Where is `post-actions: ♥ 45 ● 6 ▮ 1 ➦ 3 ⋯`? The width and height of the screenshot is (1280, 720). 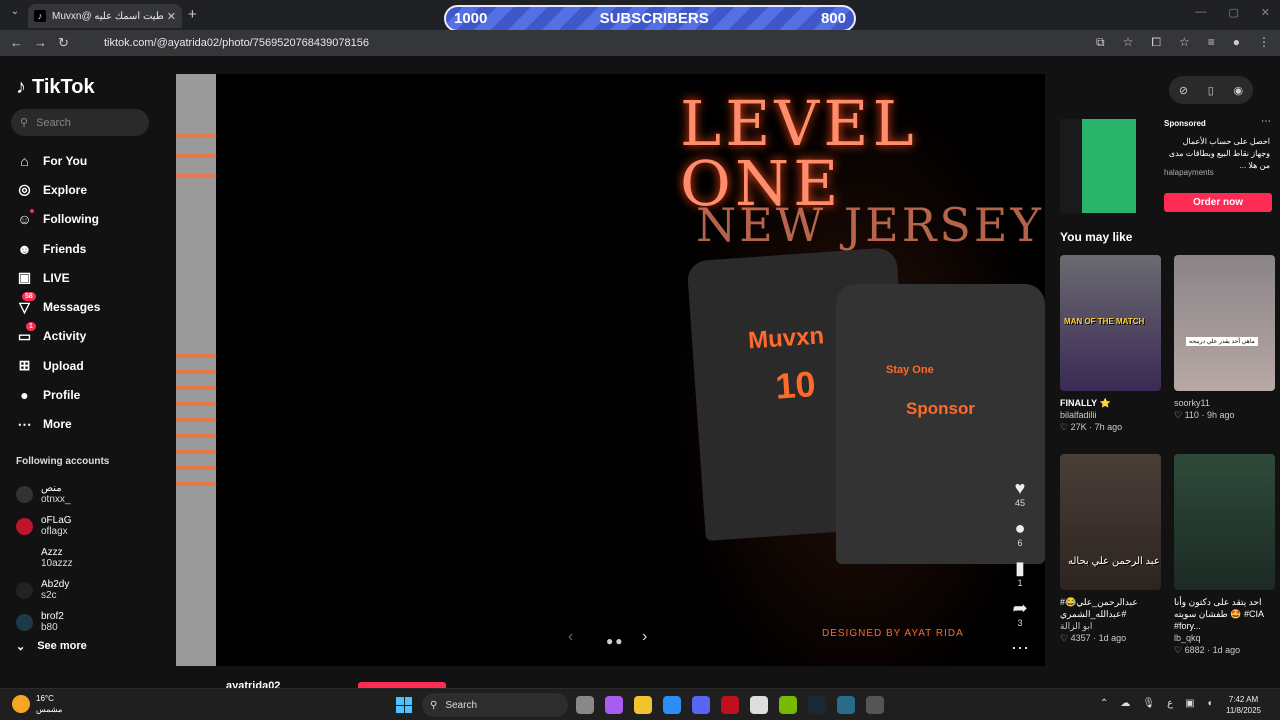 post-actions: ♥ 45 ● 6 ▮ 1 ➦ 3 ⋯ is located at coordinates (1020, 573).